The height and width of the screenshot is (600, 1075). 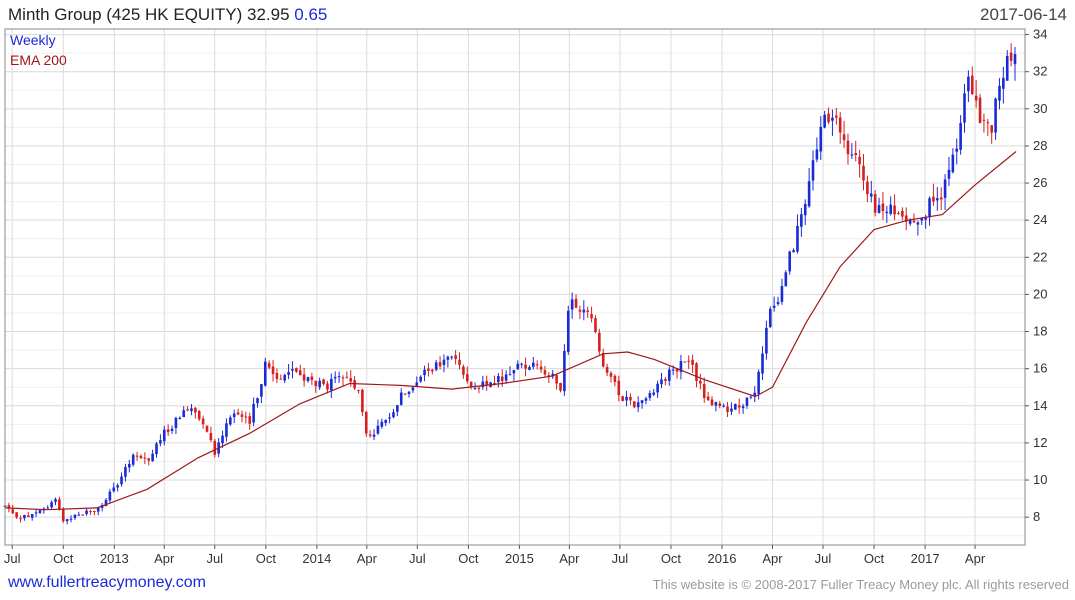 I want to click on y-tick-label: 30, so click(x=1040, y=108).